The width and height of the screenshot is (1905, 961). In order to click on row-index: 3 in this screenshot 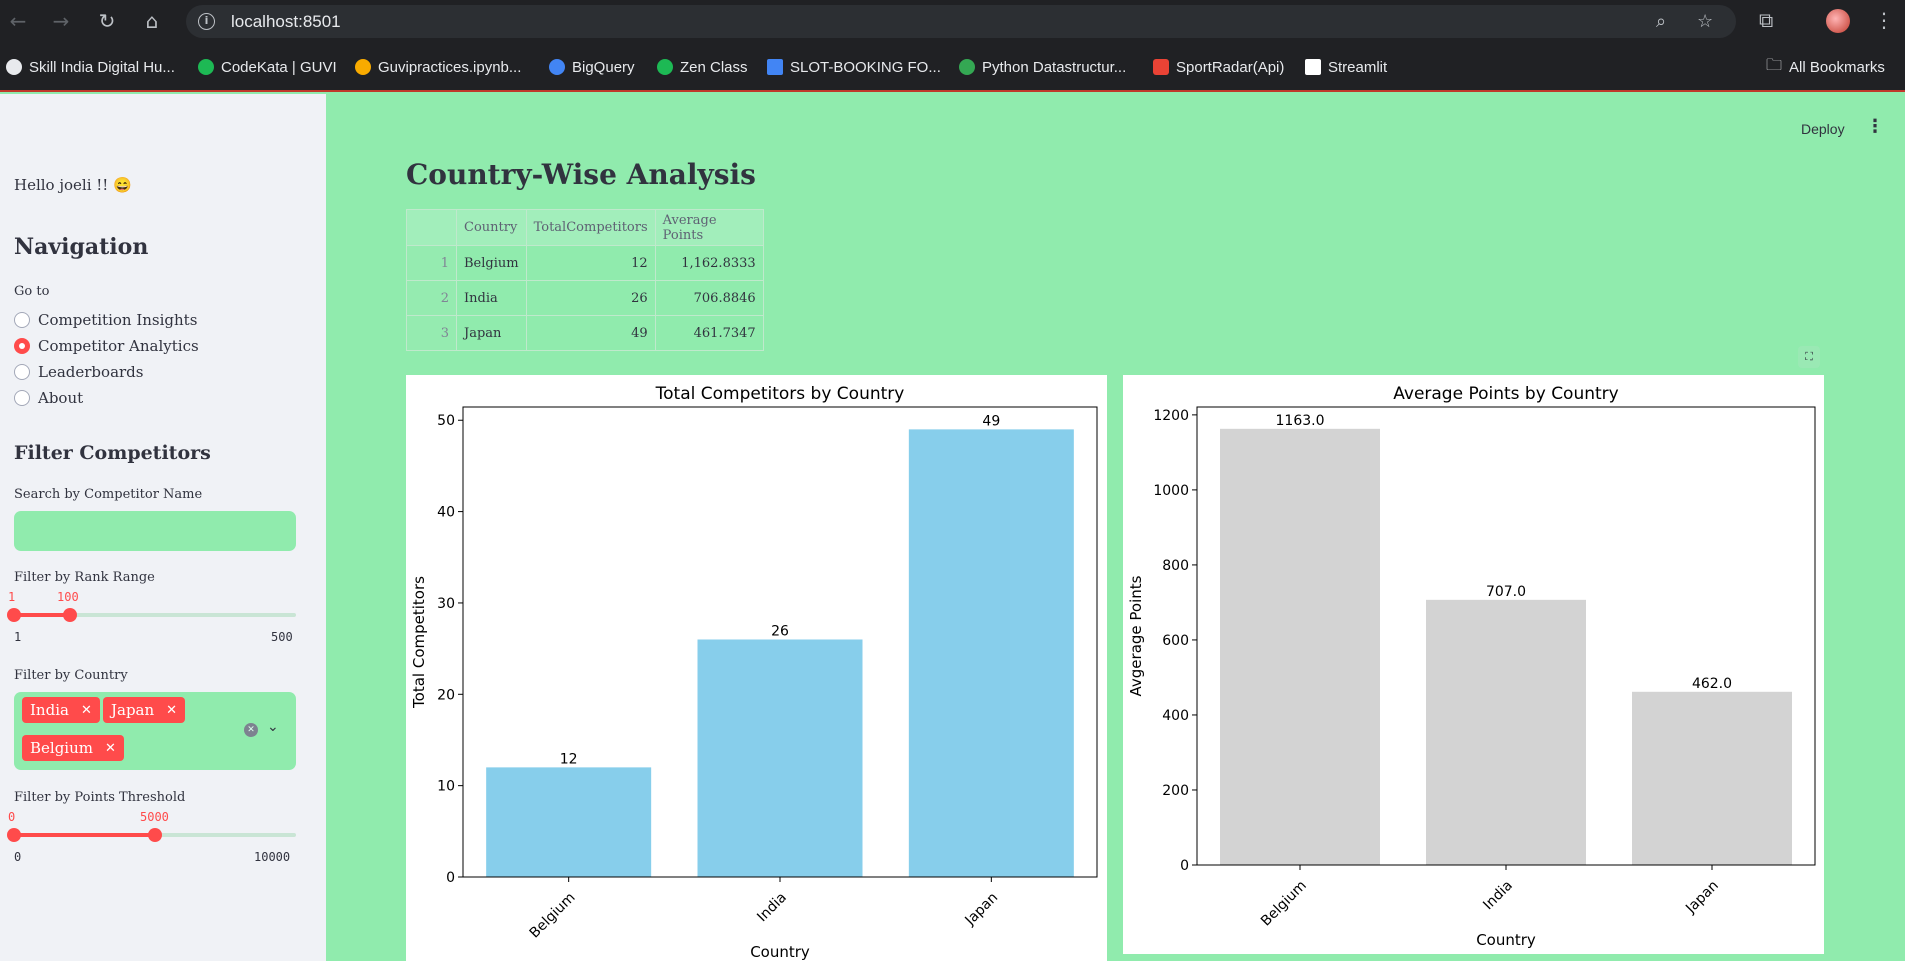, I will do `click(431, 333)`.